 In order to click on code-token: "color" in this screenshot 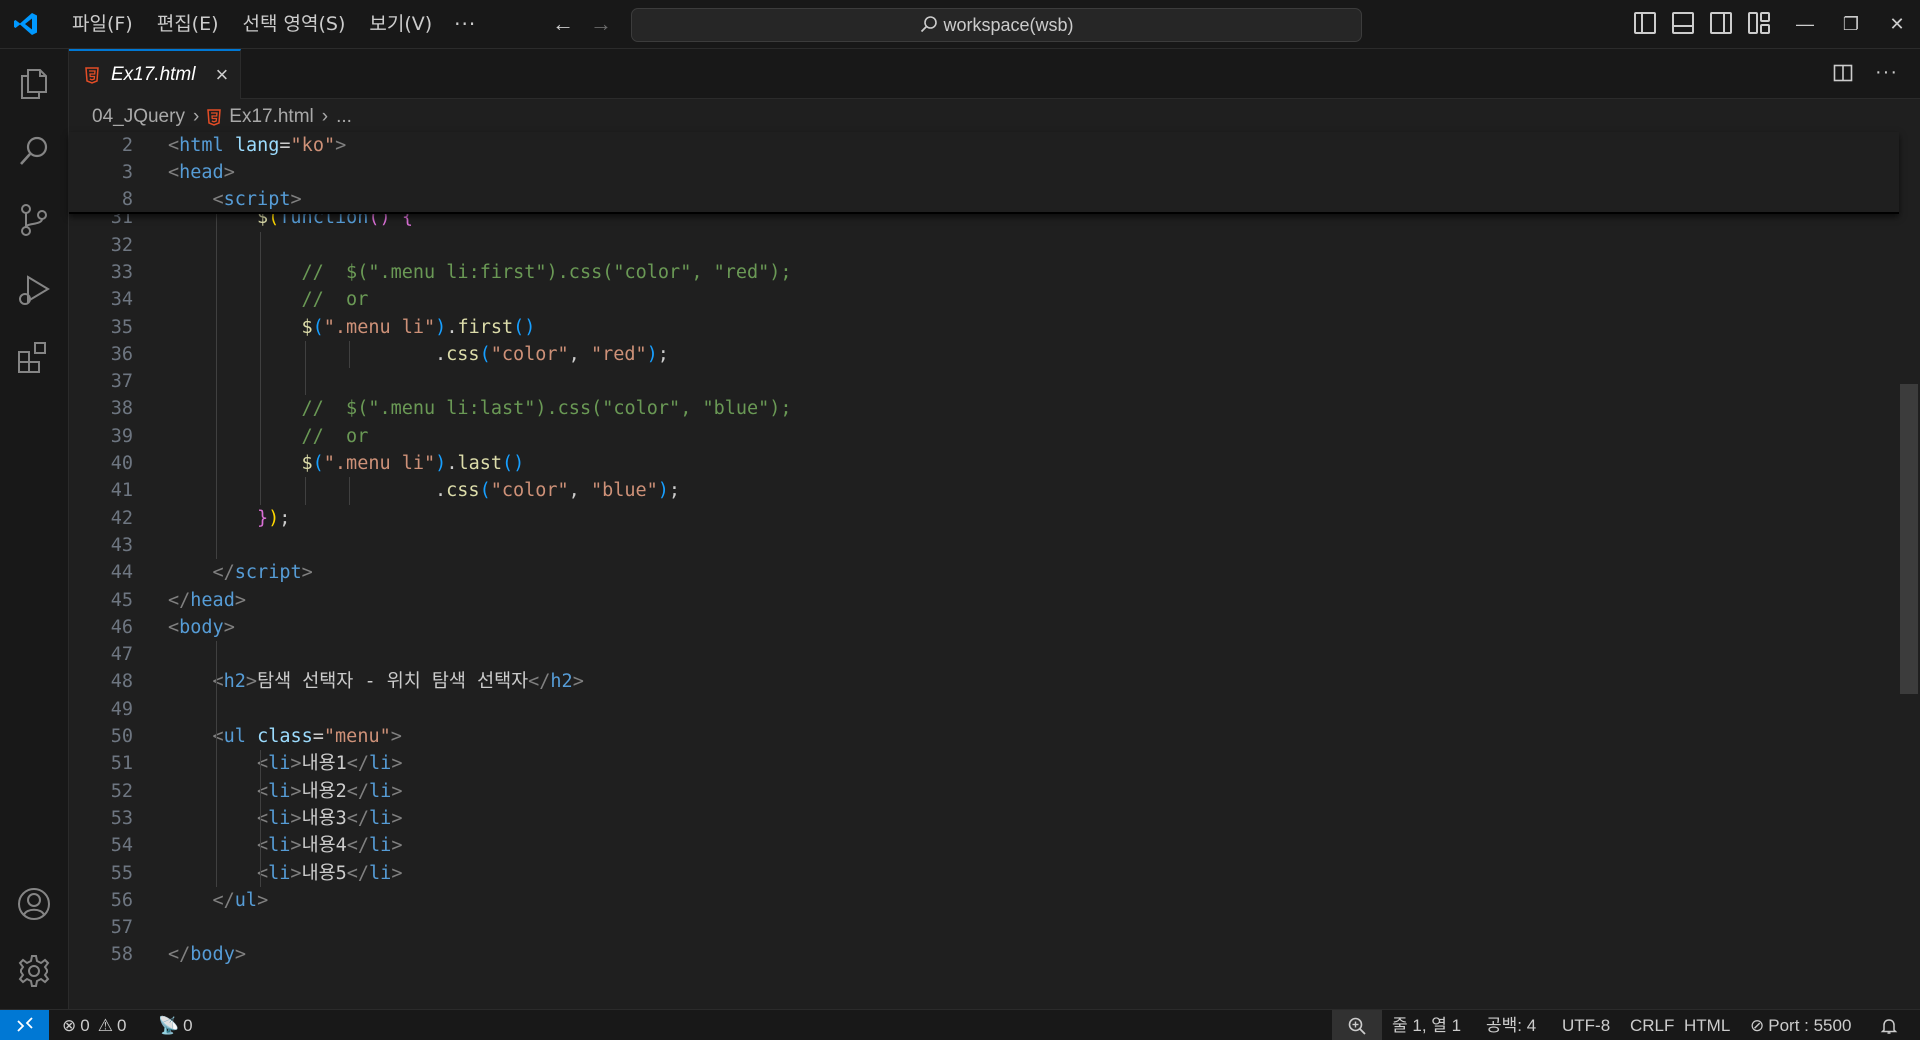, I will do `click(529, 354)`.